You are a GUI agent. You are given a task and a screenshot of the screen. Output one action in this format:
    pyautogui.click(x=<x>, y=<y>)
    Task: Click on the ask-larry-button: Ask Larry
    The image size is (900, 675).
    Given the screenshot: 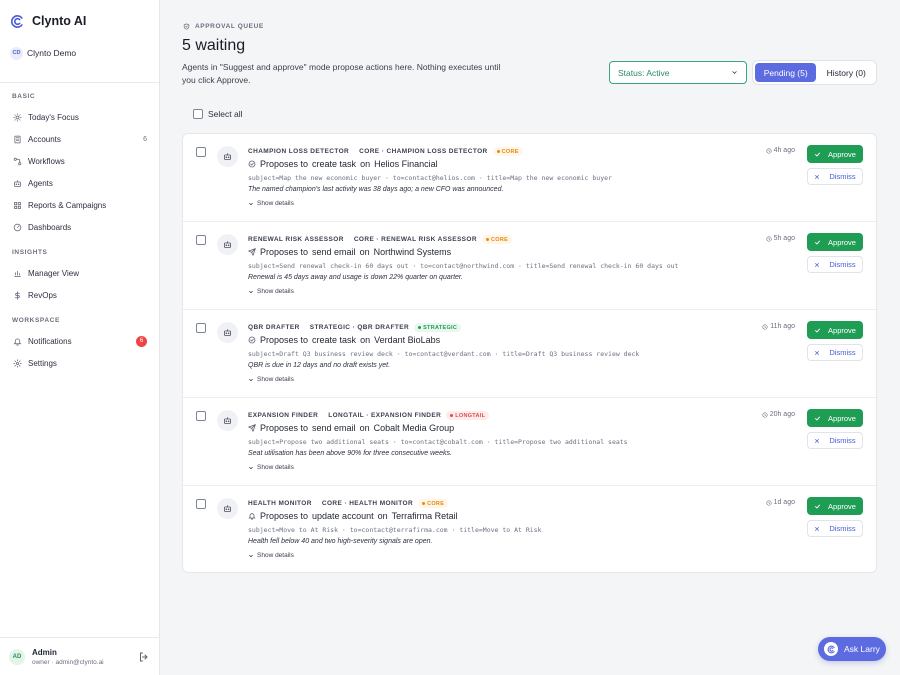 What is the action you would take?
    pyautogui.click(x=852, y=649)
    